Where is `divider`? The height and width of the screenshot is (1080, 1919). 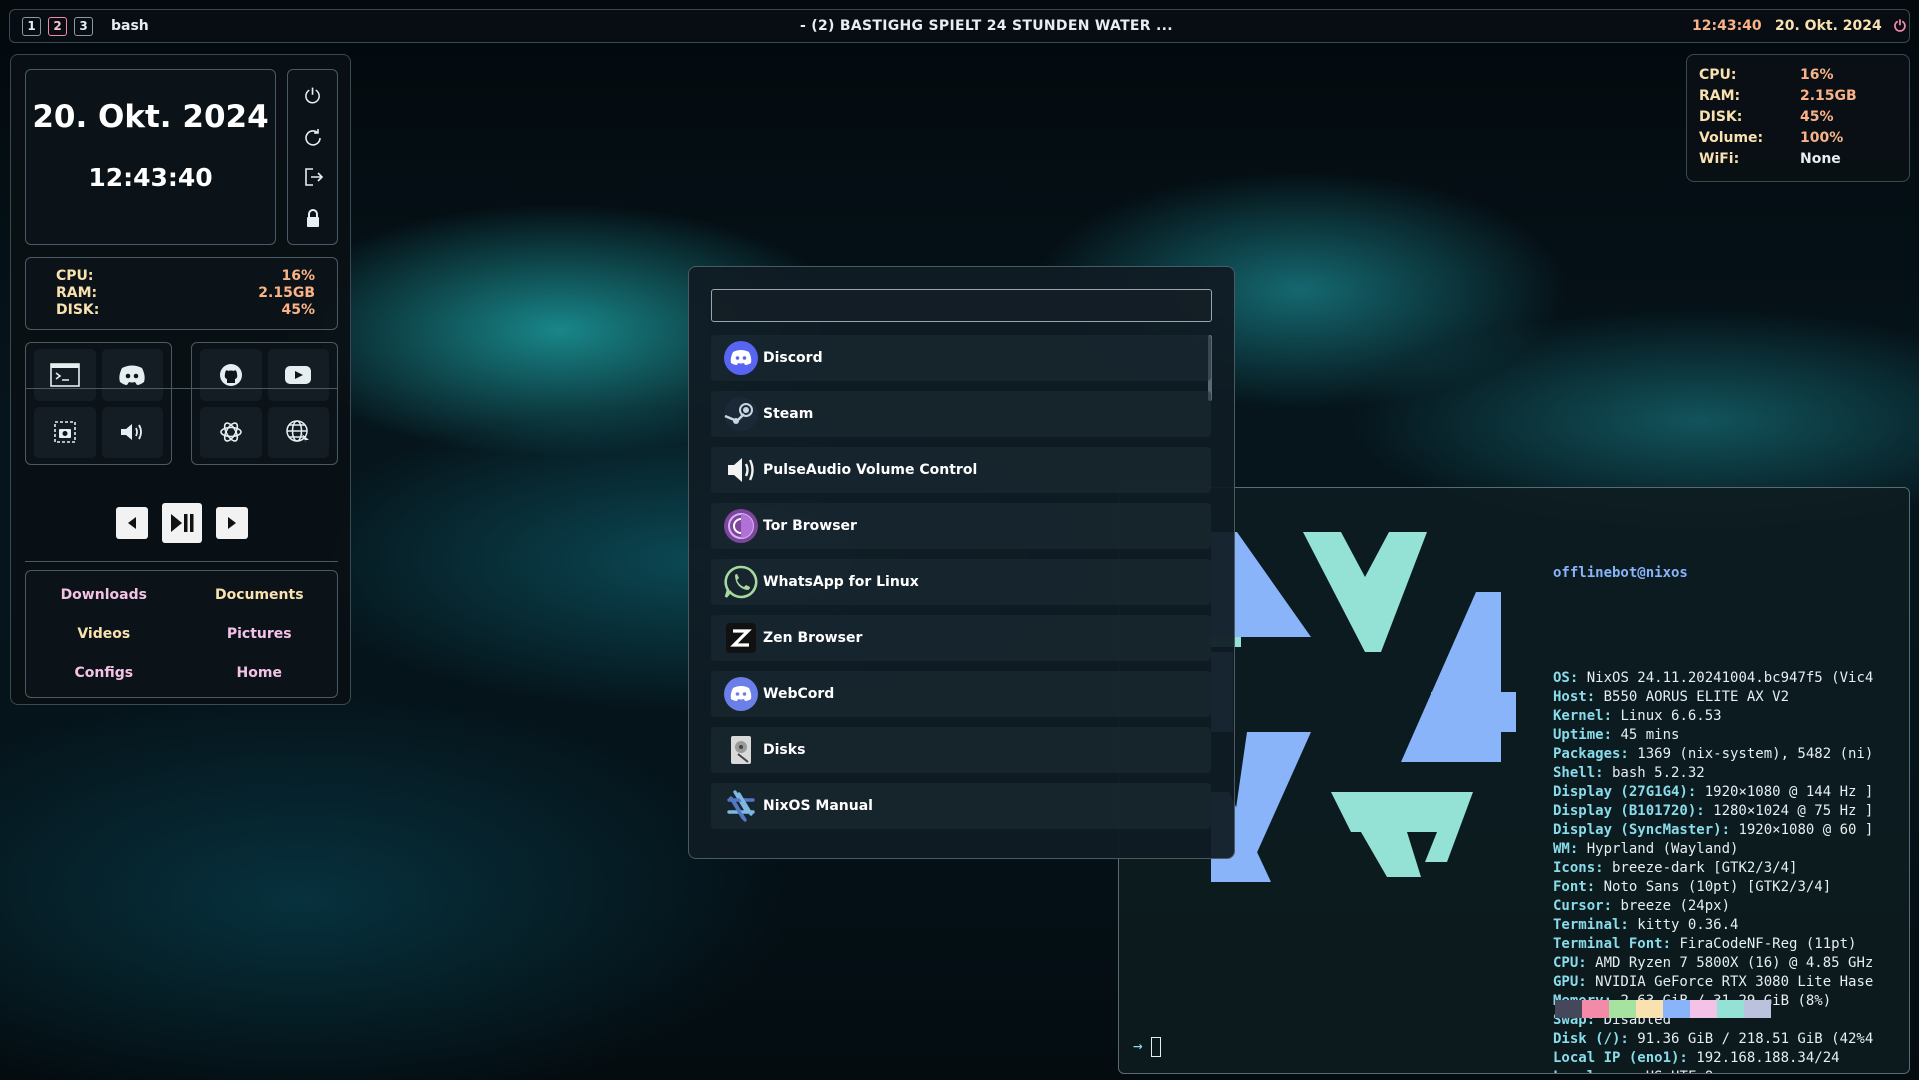 divider is located at coordinates (181, 388).